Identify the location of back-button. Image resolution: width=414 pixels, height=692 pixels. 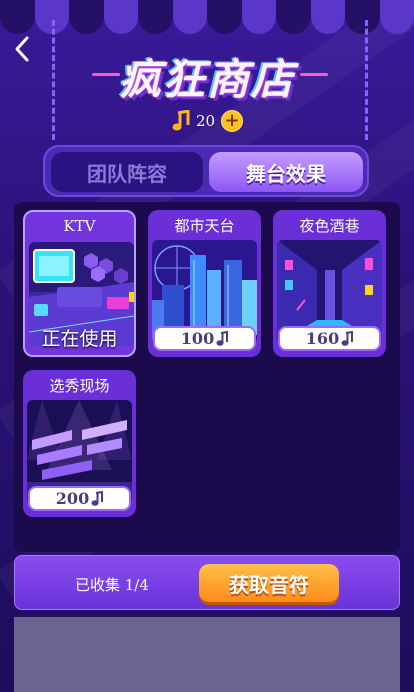
(23, 49).